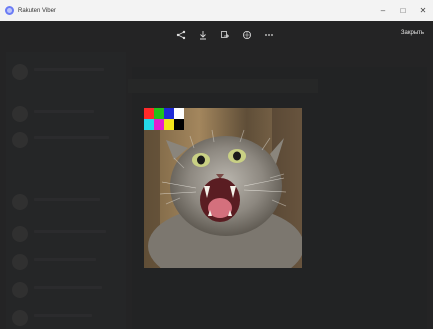 The image size is (433, 329). Describe the element at coordinates (37, 10) in the screenshot. I see `window-title: Rakuten Viber` at that location.